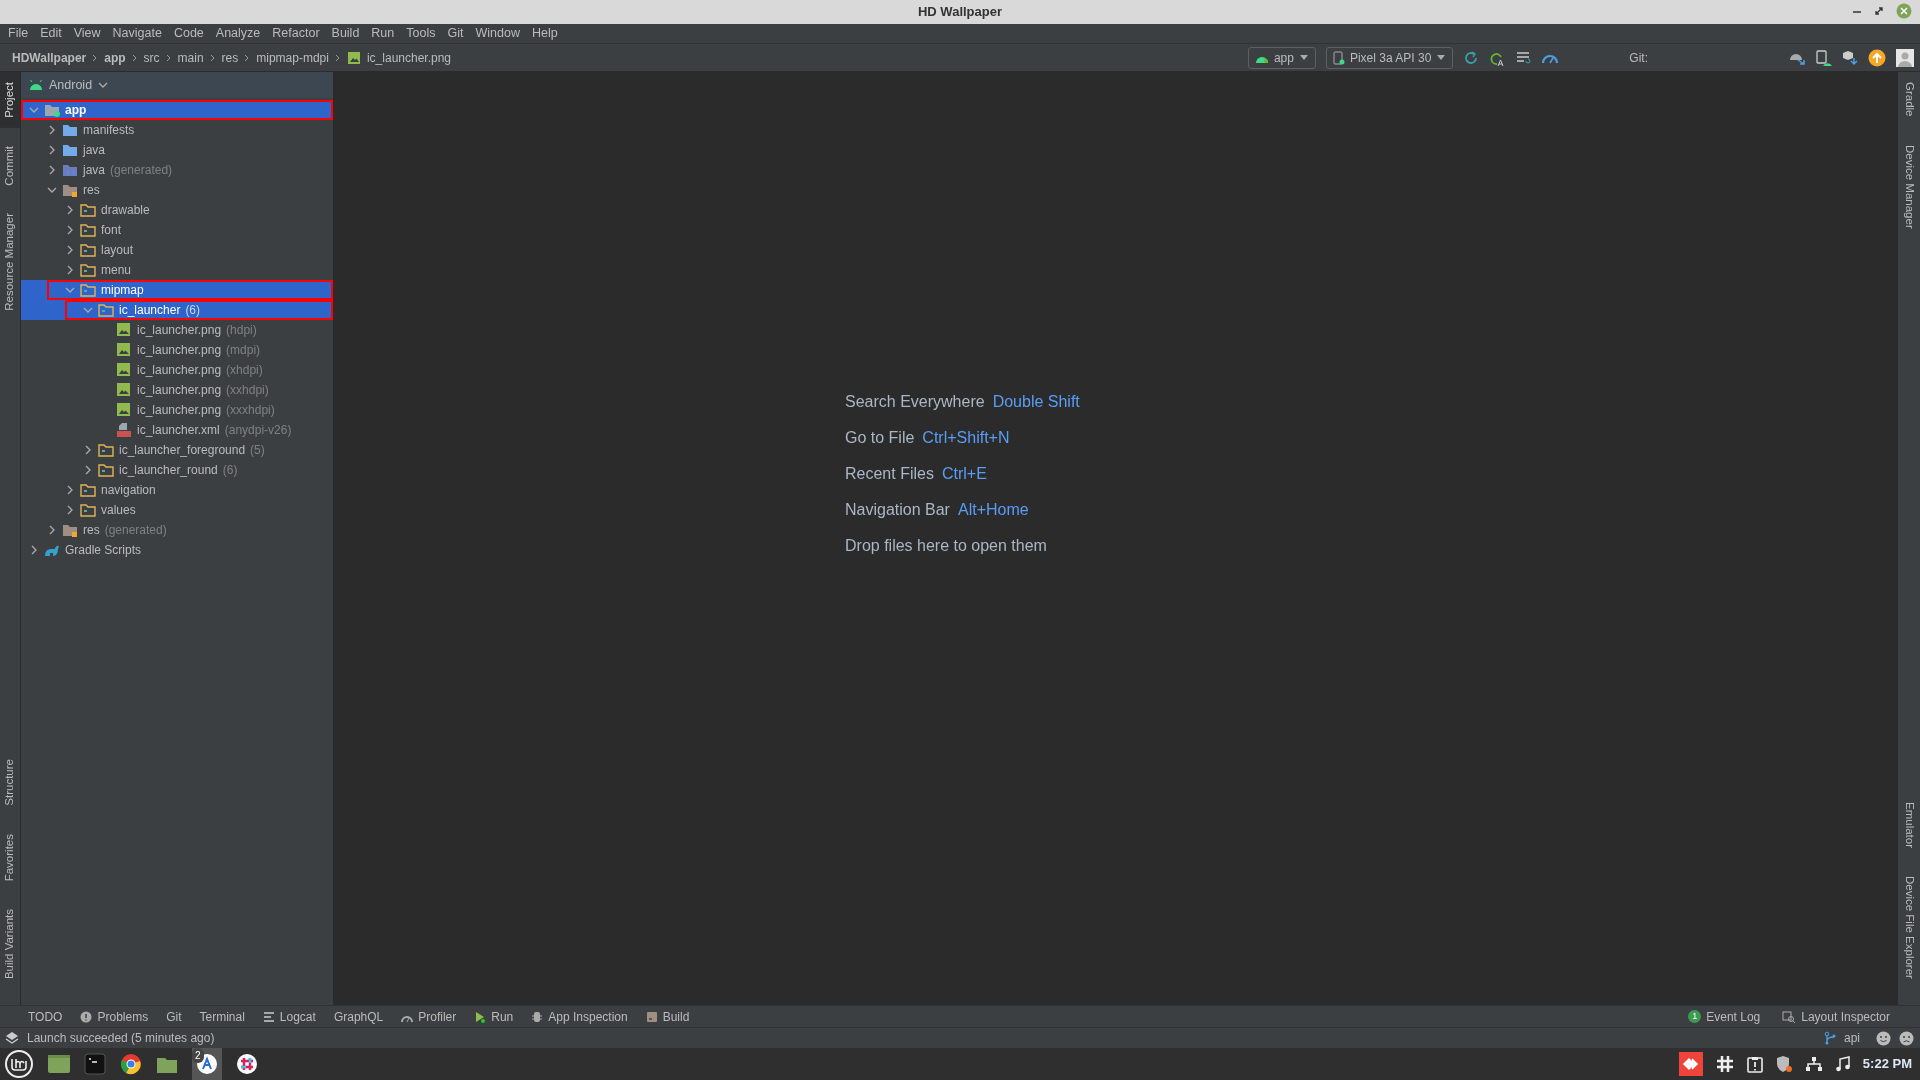 This screenshot has width=1920, height=1080. I want to click on main-menu-entry: Git, so click(455, 33).